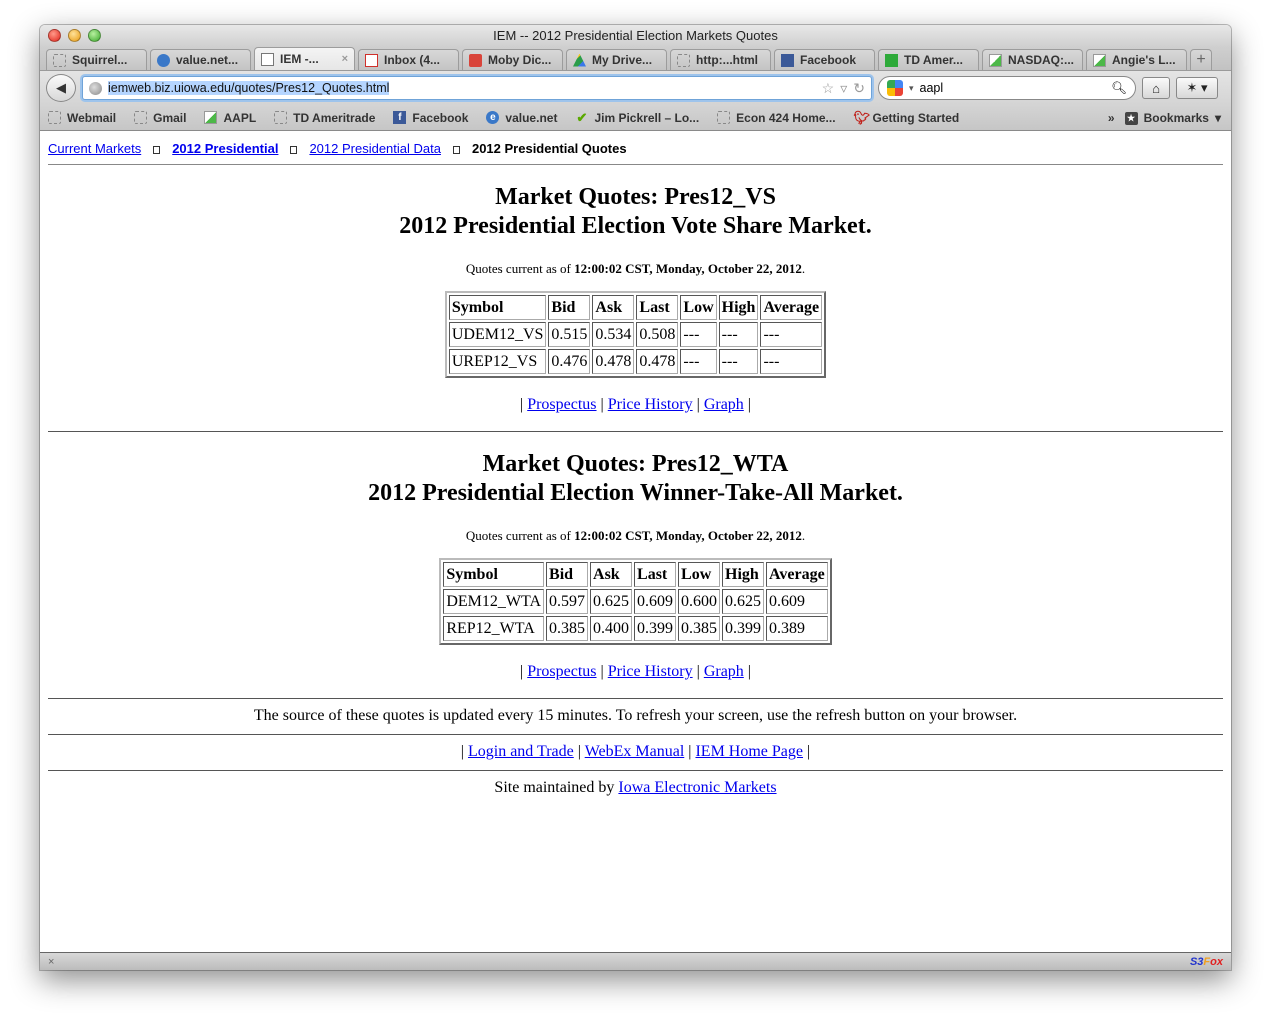 The image size is (1271, 1025). I want to click on bookmark-label: Webmail, so click(92, 117).